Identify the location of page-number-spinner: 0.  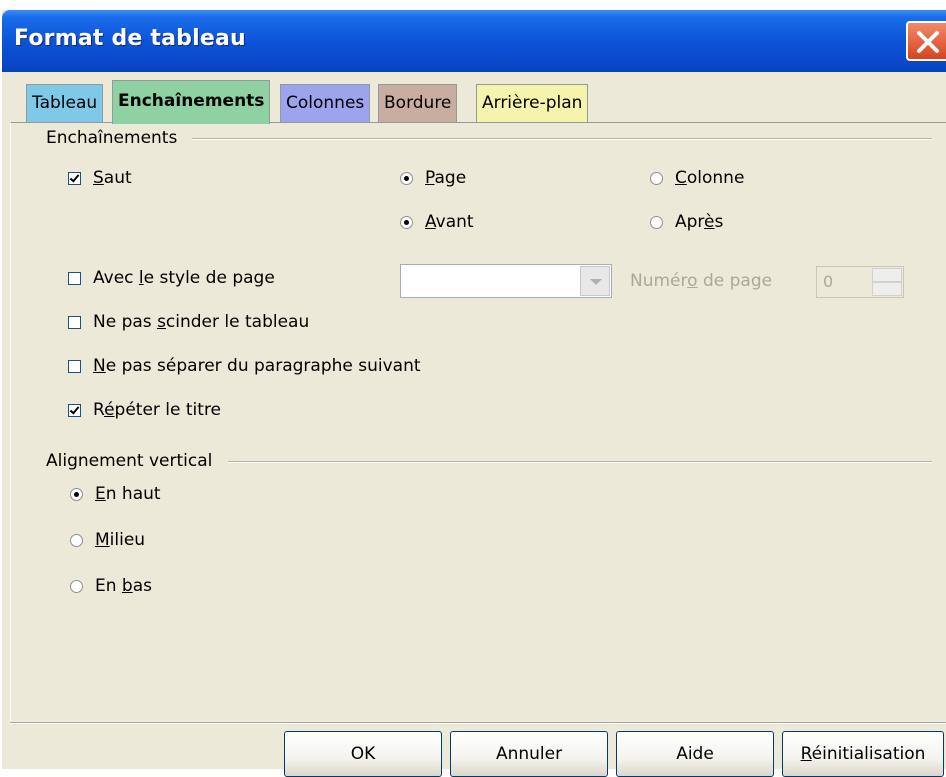
(860, 282).